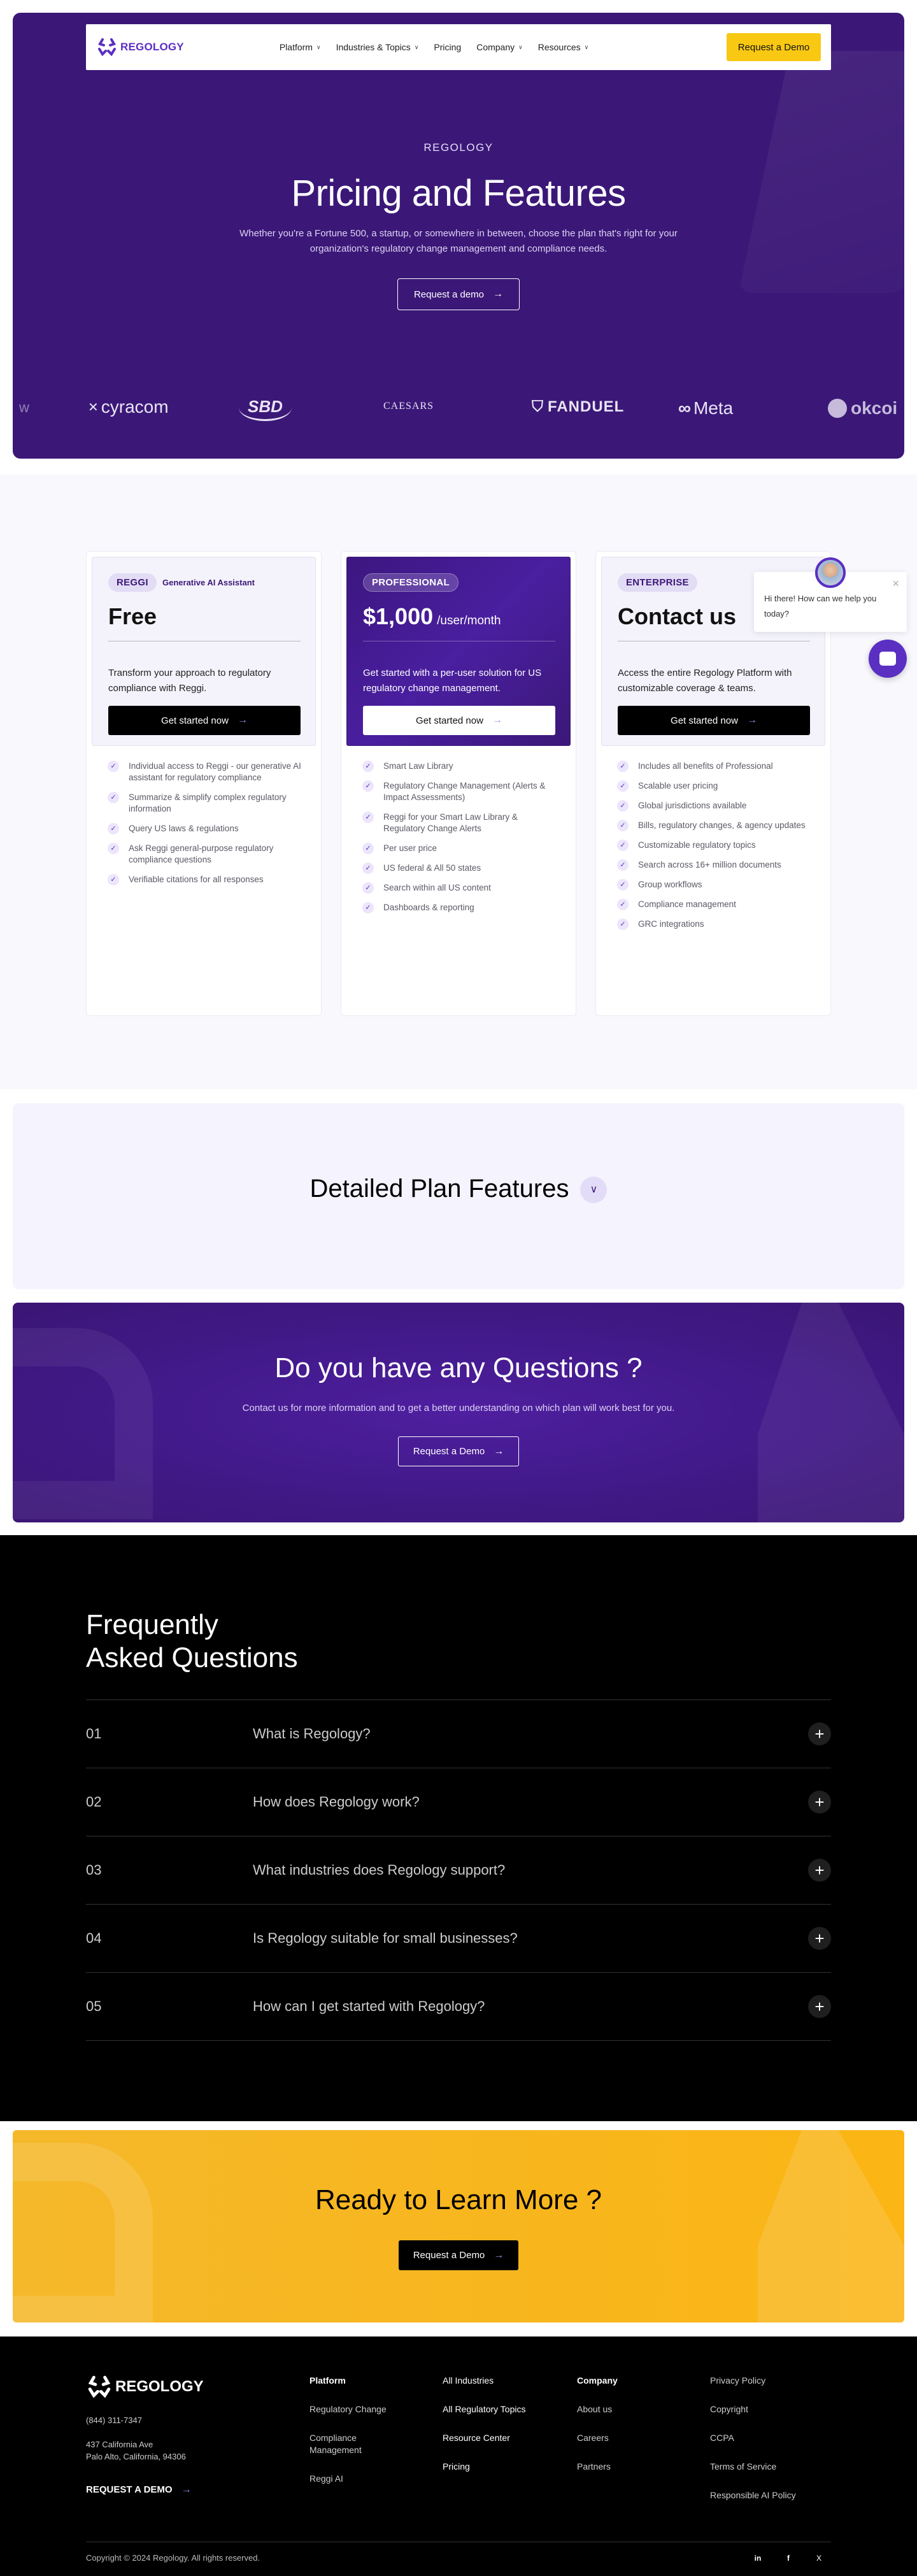  I want to click on footer-link: Copyright, so click(753, 2409).